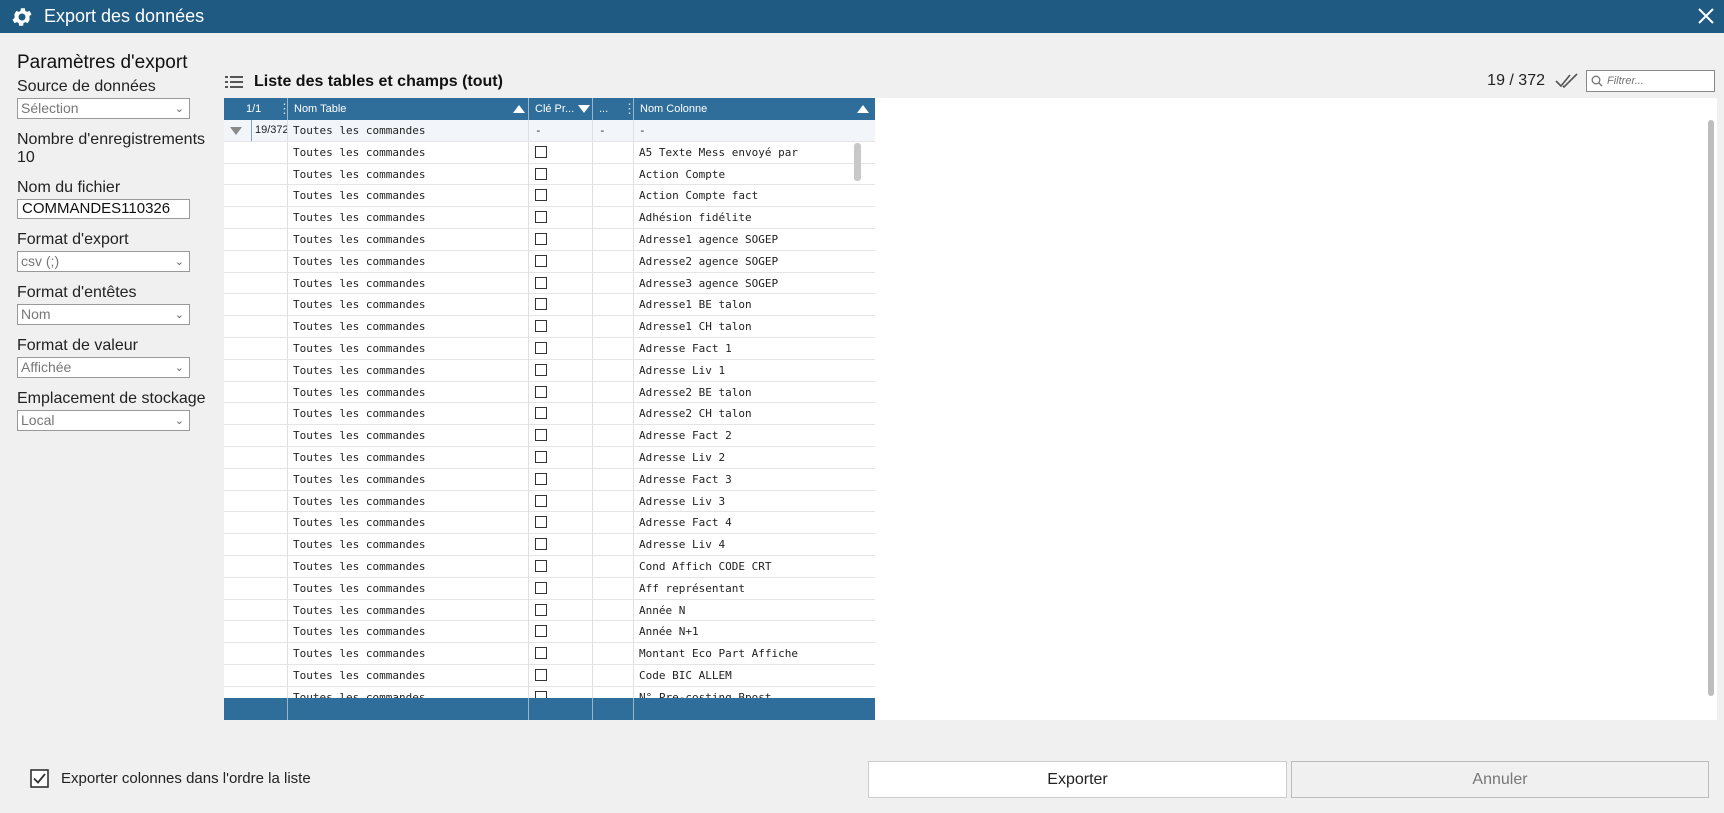 This screenshot has width=1724, height=813. Describe the element at coordinates (549, 436) in the screenshot. I see `table-row: Toutes les commandes Adresse Fact 2` at that location.